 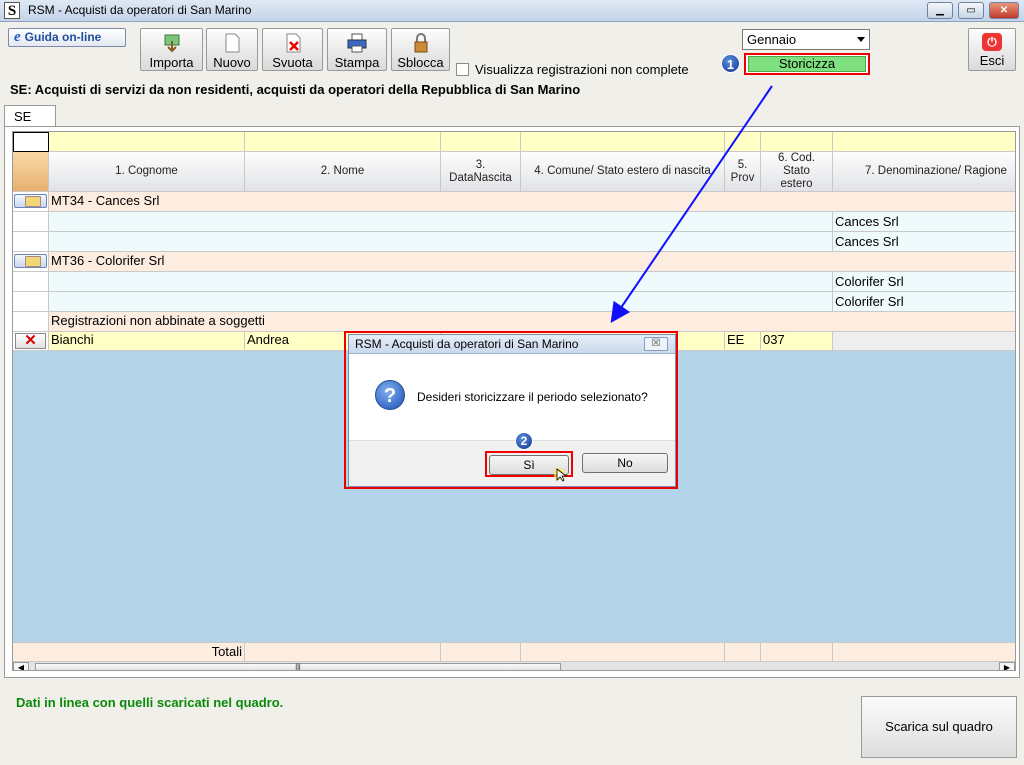 I want to click on dialog-close-button: ☒, so click(x=656, y=344).